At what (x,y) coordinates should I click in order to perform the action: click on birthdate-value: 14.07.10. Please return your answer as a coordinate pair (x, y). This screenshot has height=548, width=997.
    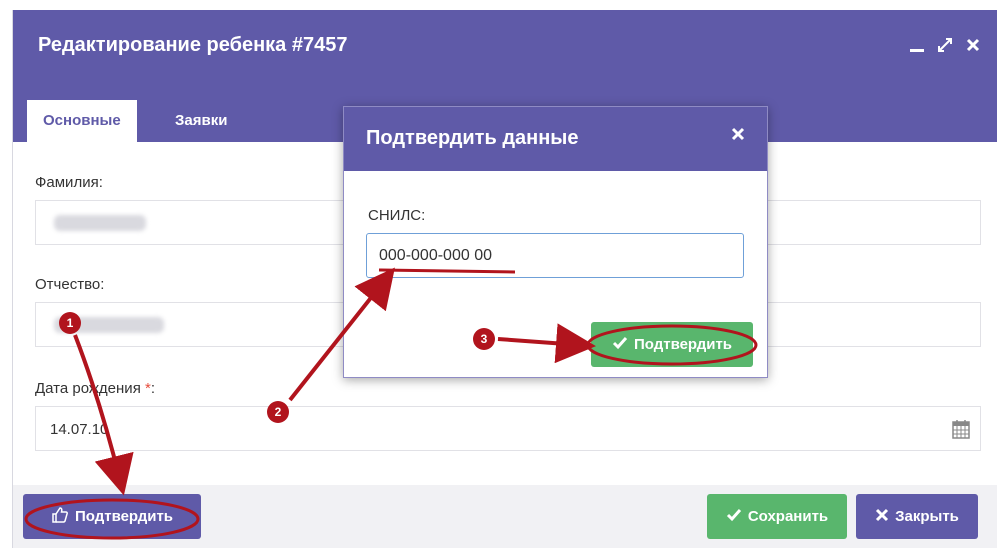
    Looking at the image, I should click on (79, 429).